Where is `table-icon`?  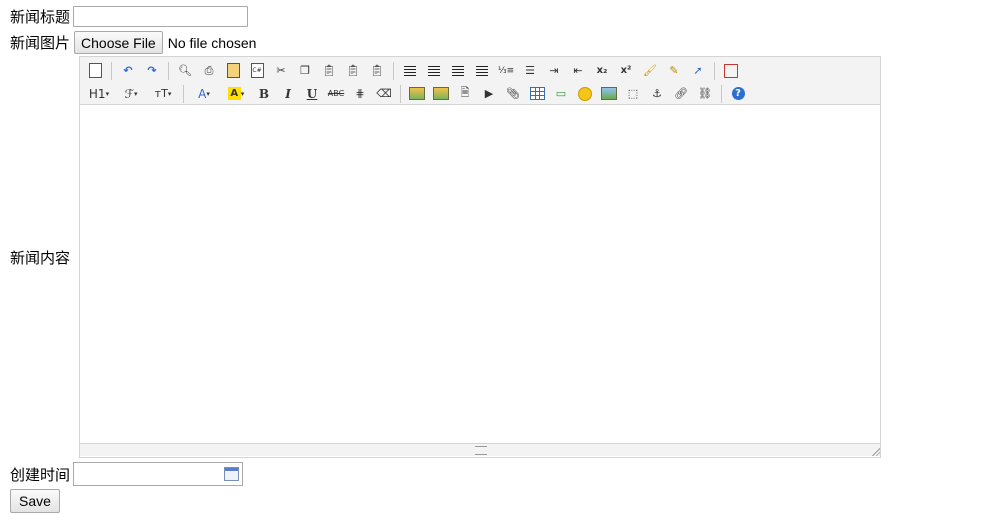
table-icon is located at coordinates (537, 94).